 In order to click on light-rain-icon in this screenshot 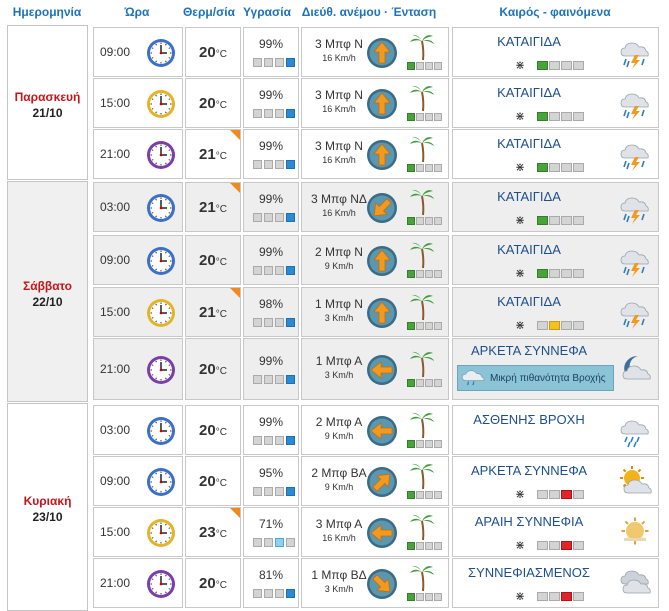, I will do `click(635, 431)`.